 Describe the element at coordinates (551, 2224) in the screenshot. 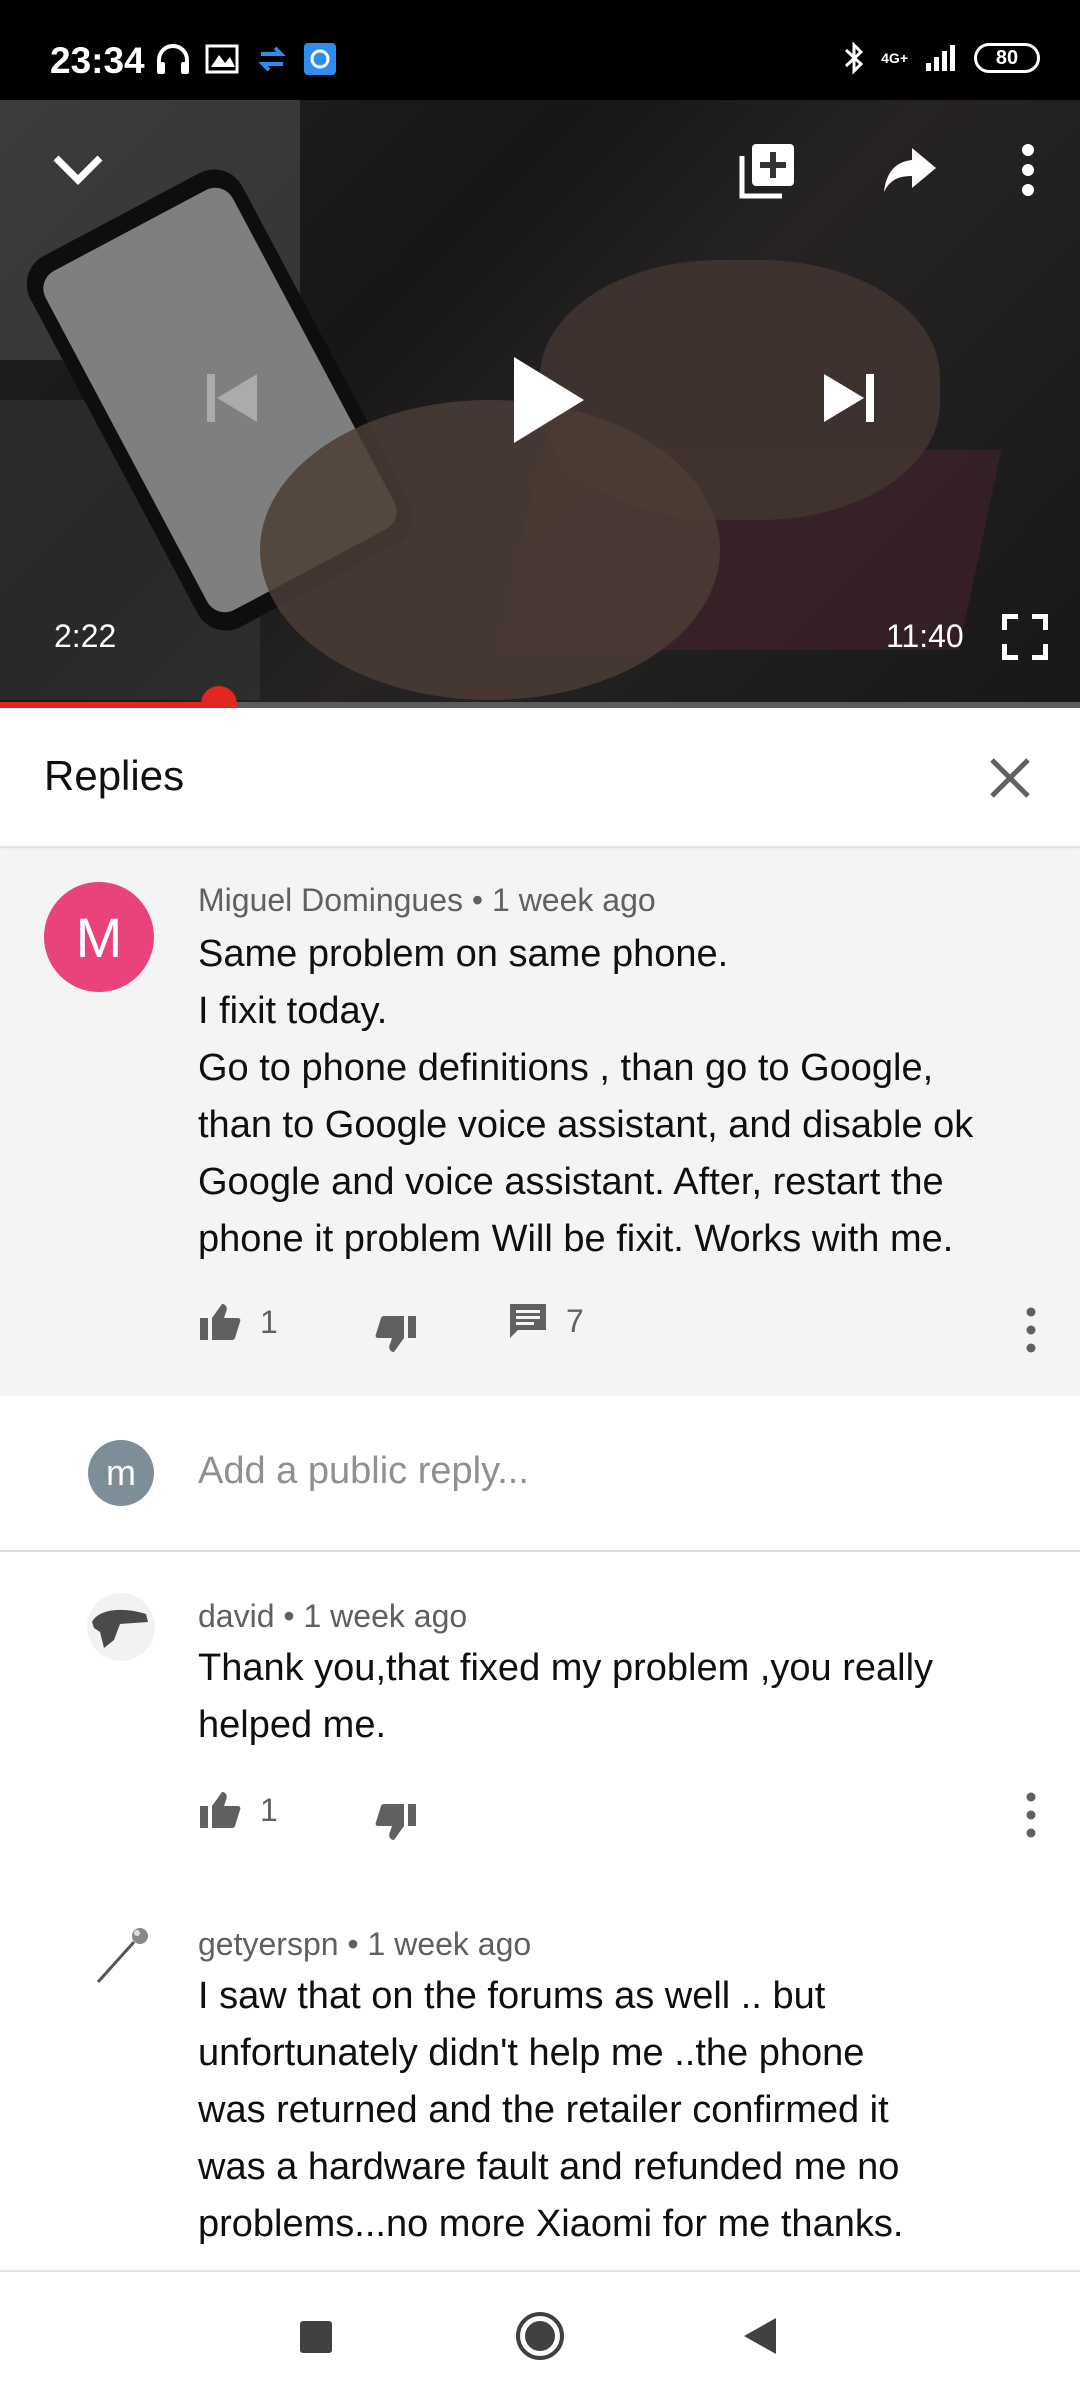

I see `comment-line: problems...no more Xiaomi for me thanks.` at that location.